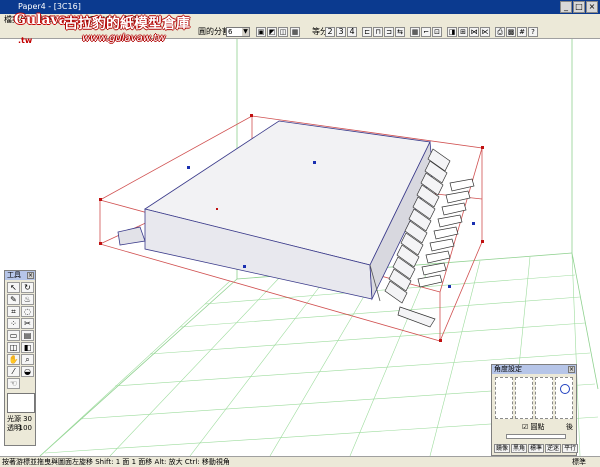  I want to click on color-swatch, so click(21, 403).